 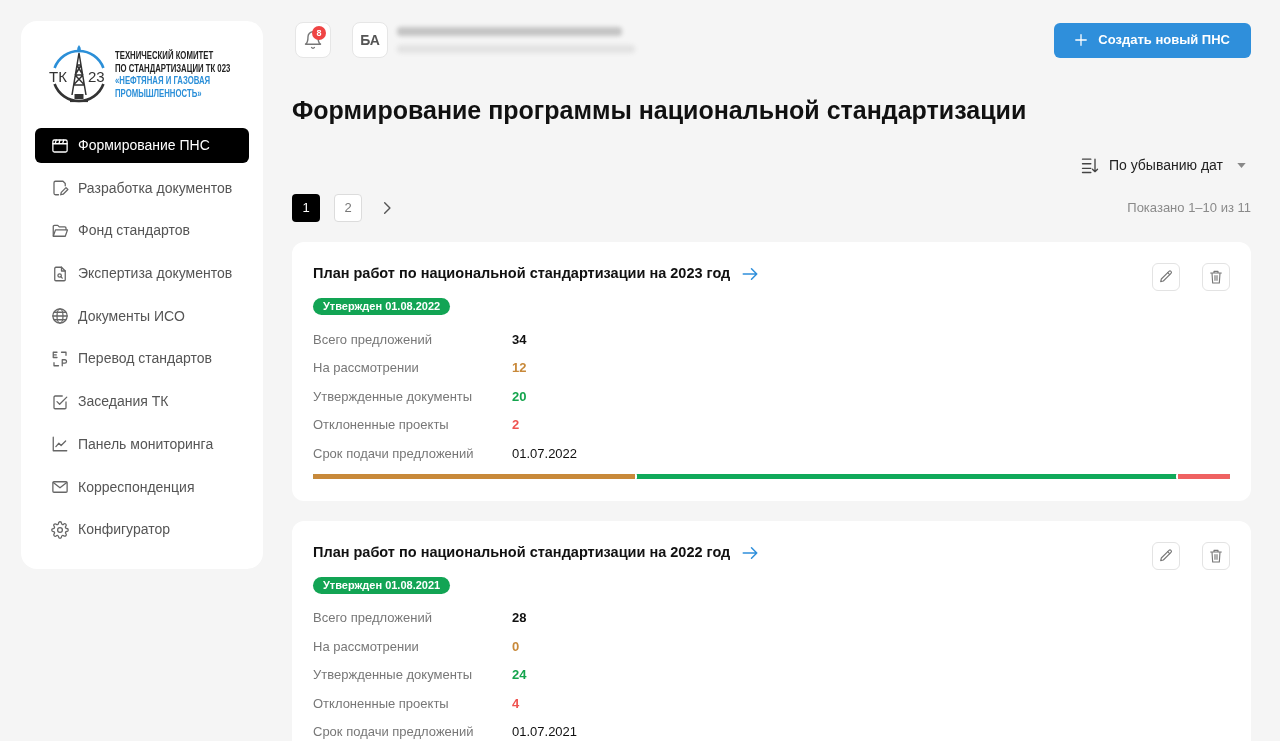 What do you see at coordinates (750, 274) in the screenshot?
I see `arrow-right-icon` at bounding box center [750, 274].